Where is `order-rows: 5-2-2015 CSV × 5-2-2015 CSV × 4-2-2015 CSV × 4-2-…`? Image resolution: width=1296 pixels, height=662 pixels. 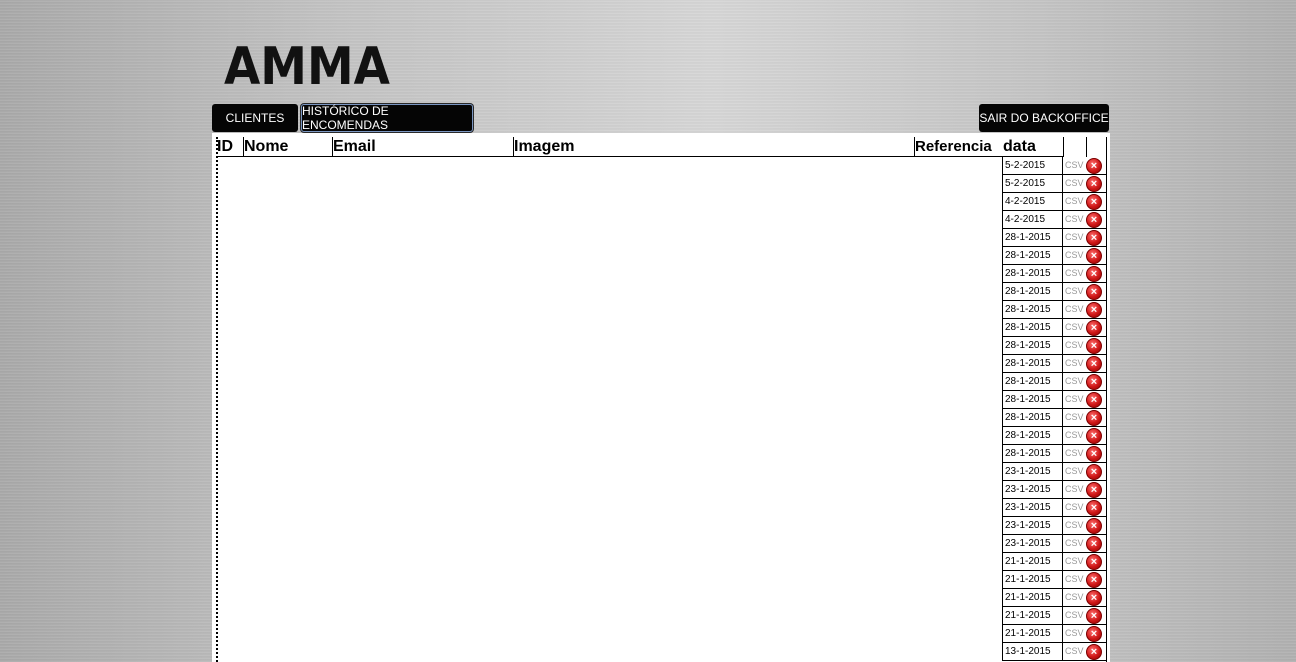
order-rows: 5-2-2015 CSV × 5-2-2015 CSV × 4-2-2015 CSV × 4-2-… is located at coordinates (1054, 409).